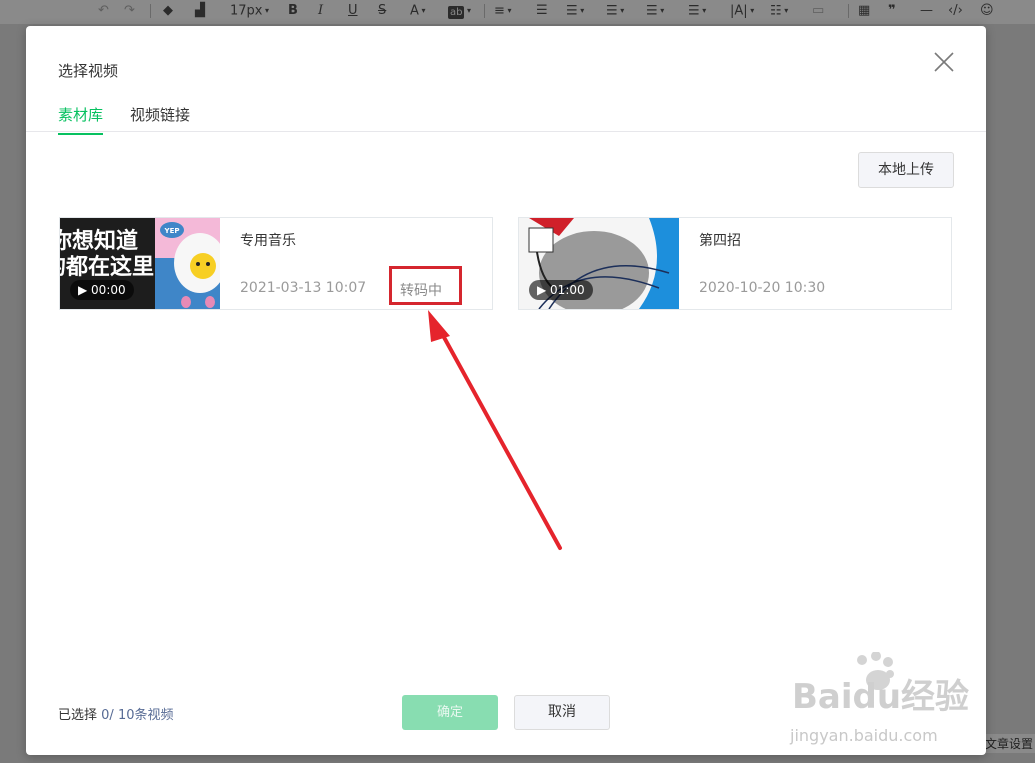 The height and width of the screenshot is (763, 1035). I want to click on baidu-watermark: Baidu经验 jingyan.baidu.com, so click(890, 698).